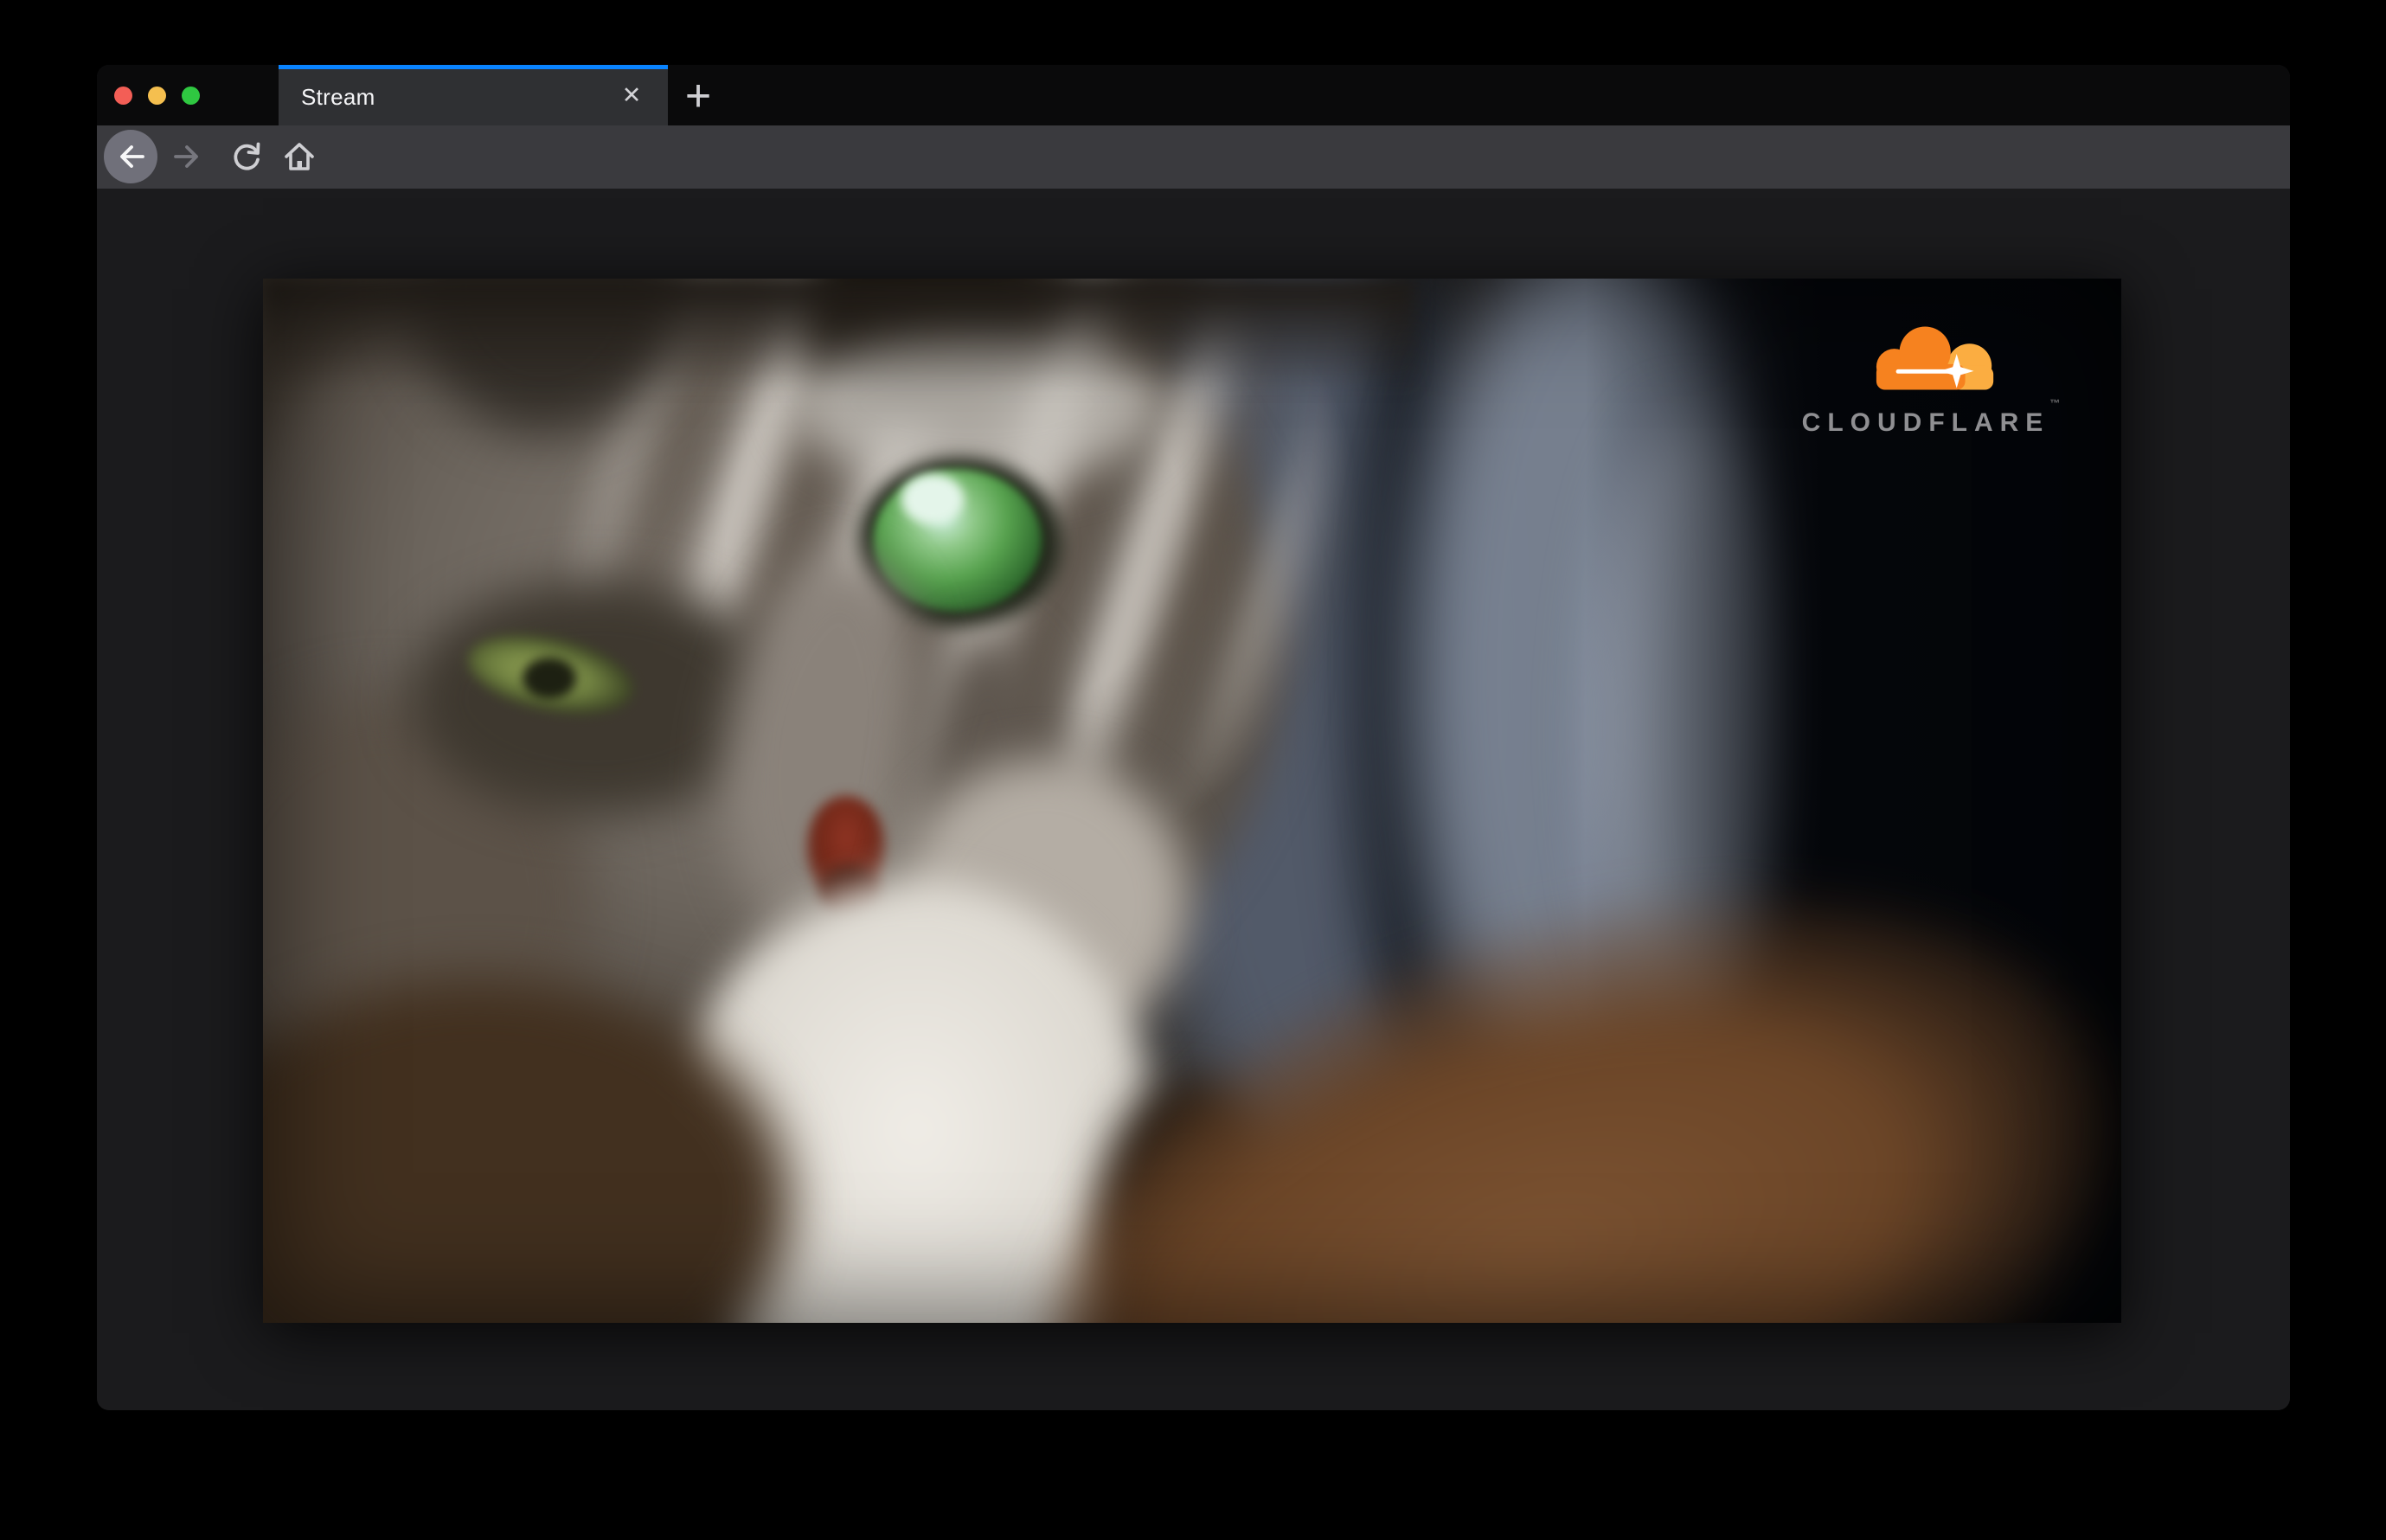  Describe the element at coordinates (1926, 422) in the screenshot. I see `cloudflare-text: CLOUDFLARE` at that location.